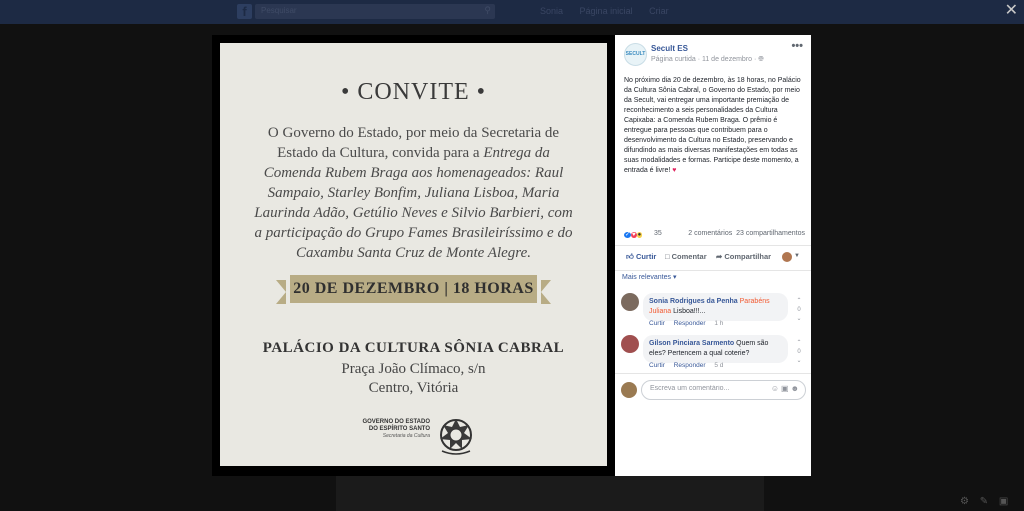  I want to click on invite-venue: PALÁCIO DA CULTURA SÔNIA CABRAL, so click(413, 348).